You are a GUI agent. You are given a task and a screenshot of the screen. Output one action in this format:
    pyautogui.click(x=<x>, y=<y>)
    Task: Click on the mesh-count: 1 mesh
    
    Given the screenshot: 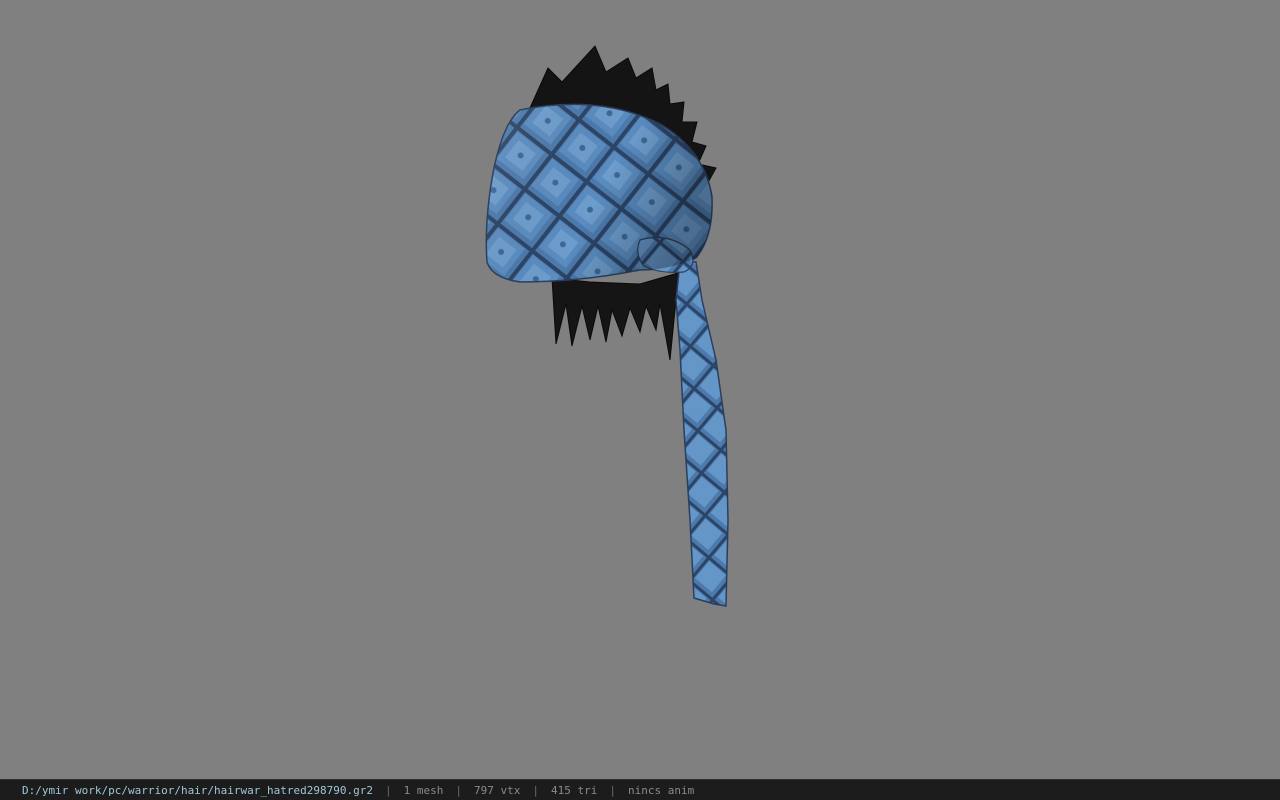 What is the action you would take?
    pyautogui.click(x=423, y=790)
    